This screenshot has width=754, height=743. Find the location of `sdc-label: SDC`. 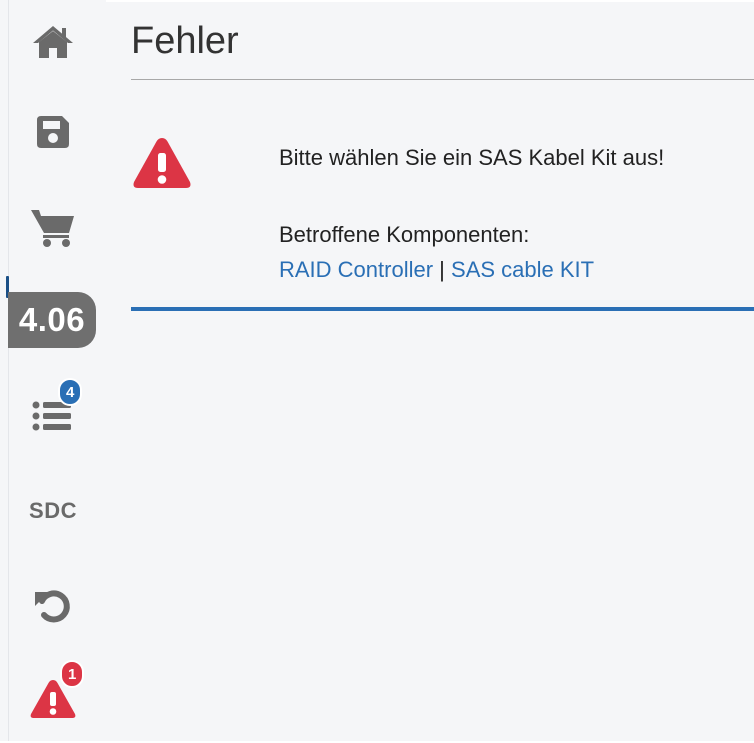

sdc-label: SDC is located at coordinates (53, 510).